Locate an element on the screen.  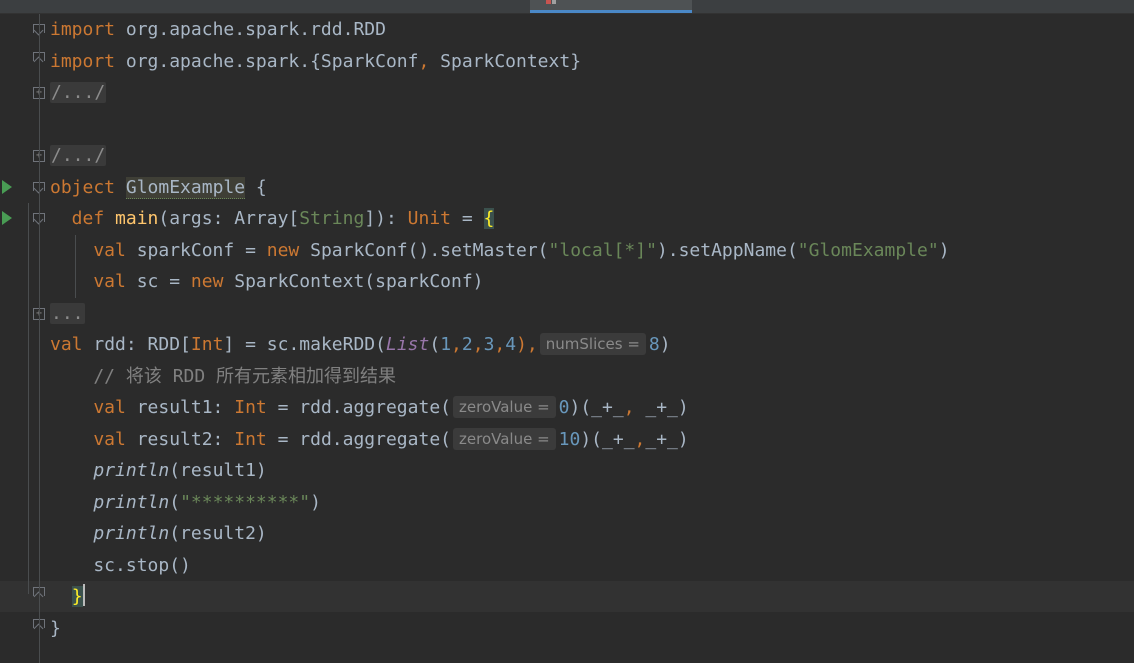
code-line: println(result2) is located at coordinates (567, 533).